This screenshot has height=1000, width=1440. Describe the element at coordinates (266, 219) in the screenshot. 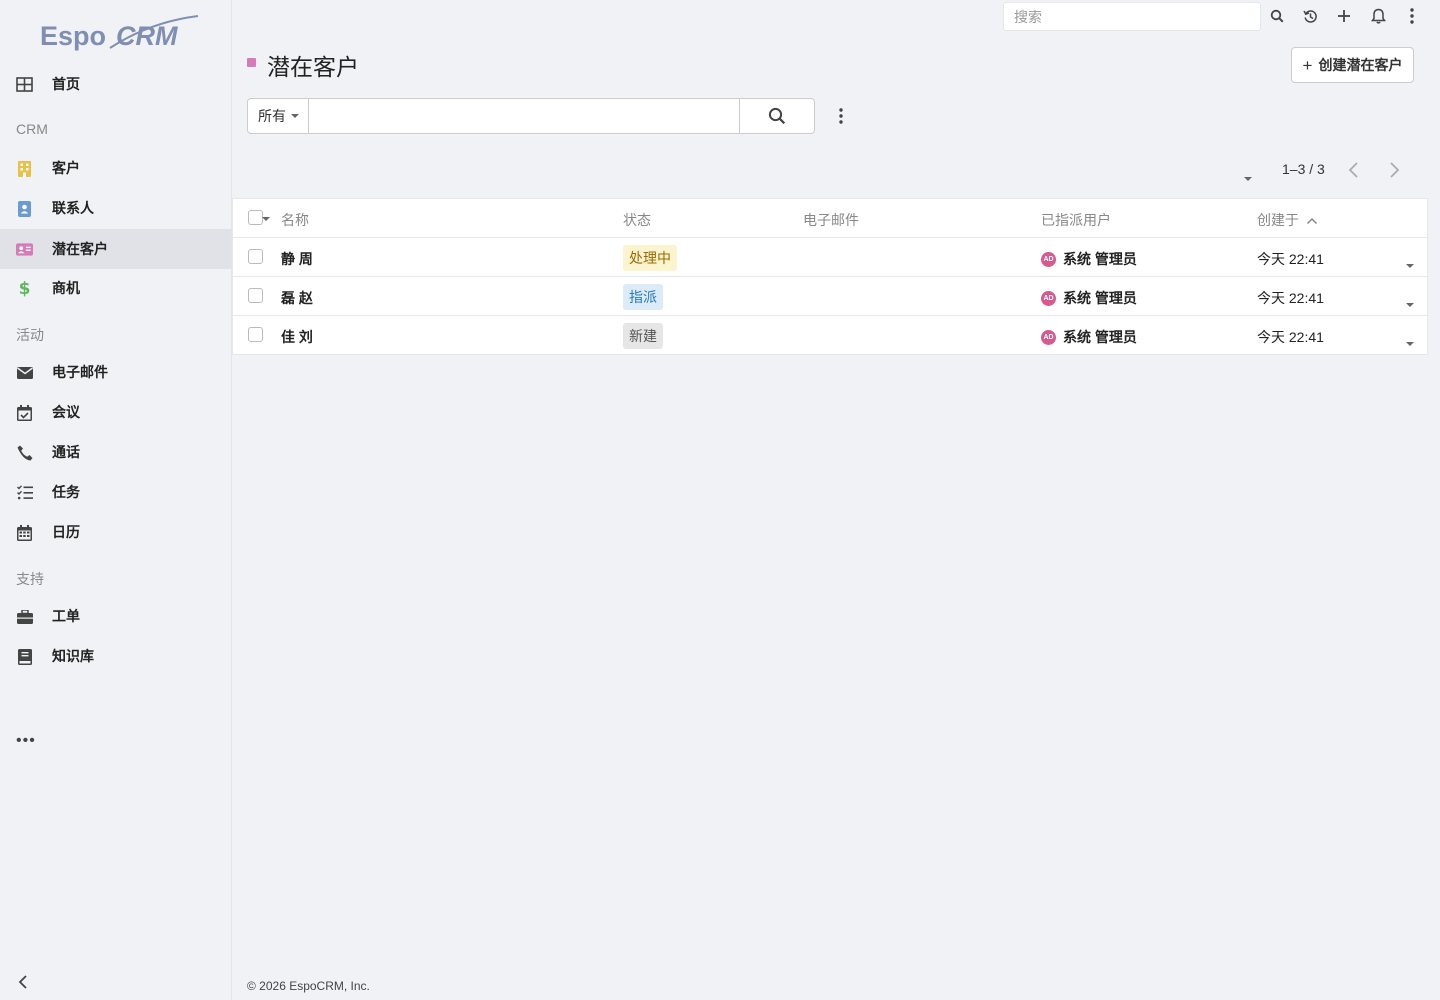

I see `select-options-caret-icon` at that location.